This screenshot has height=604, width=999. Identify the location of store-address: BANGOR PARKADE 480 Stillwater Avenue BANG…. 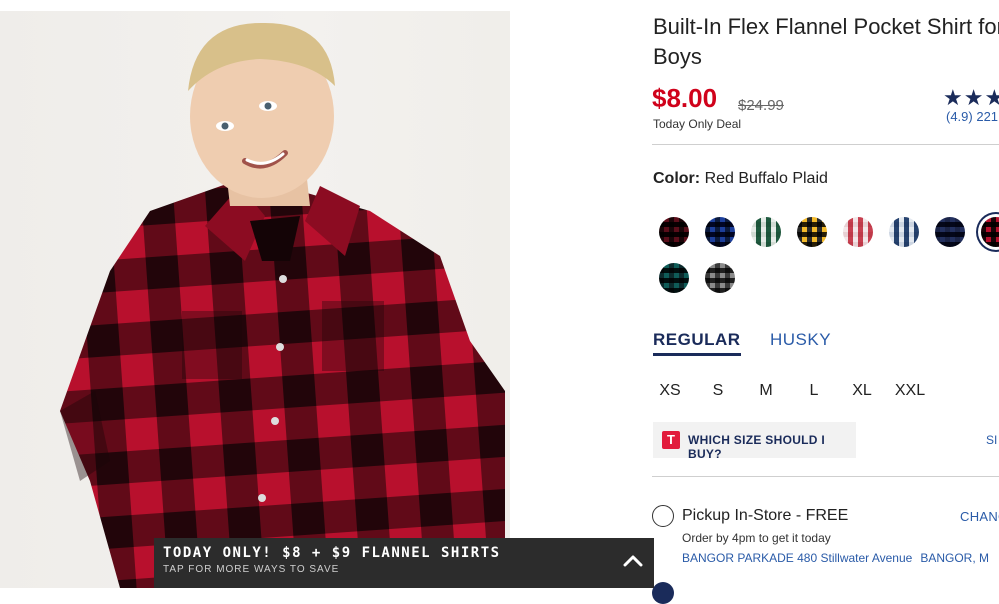
(835, 558).